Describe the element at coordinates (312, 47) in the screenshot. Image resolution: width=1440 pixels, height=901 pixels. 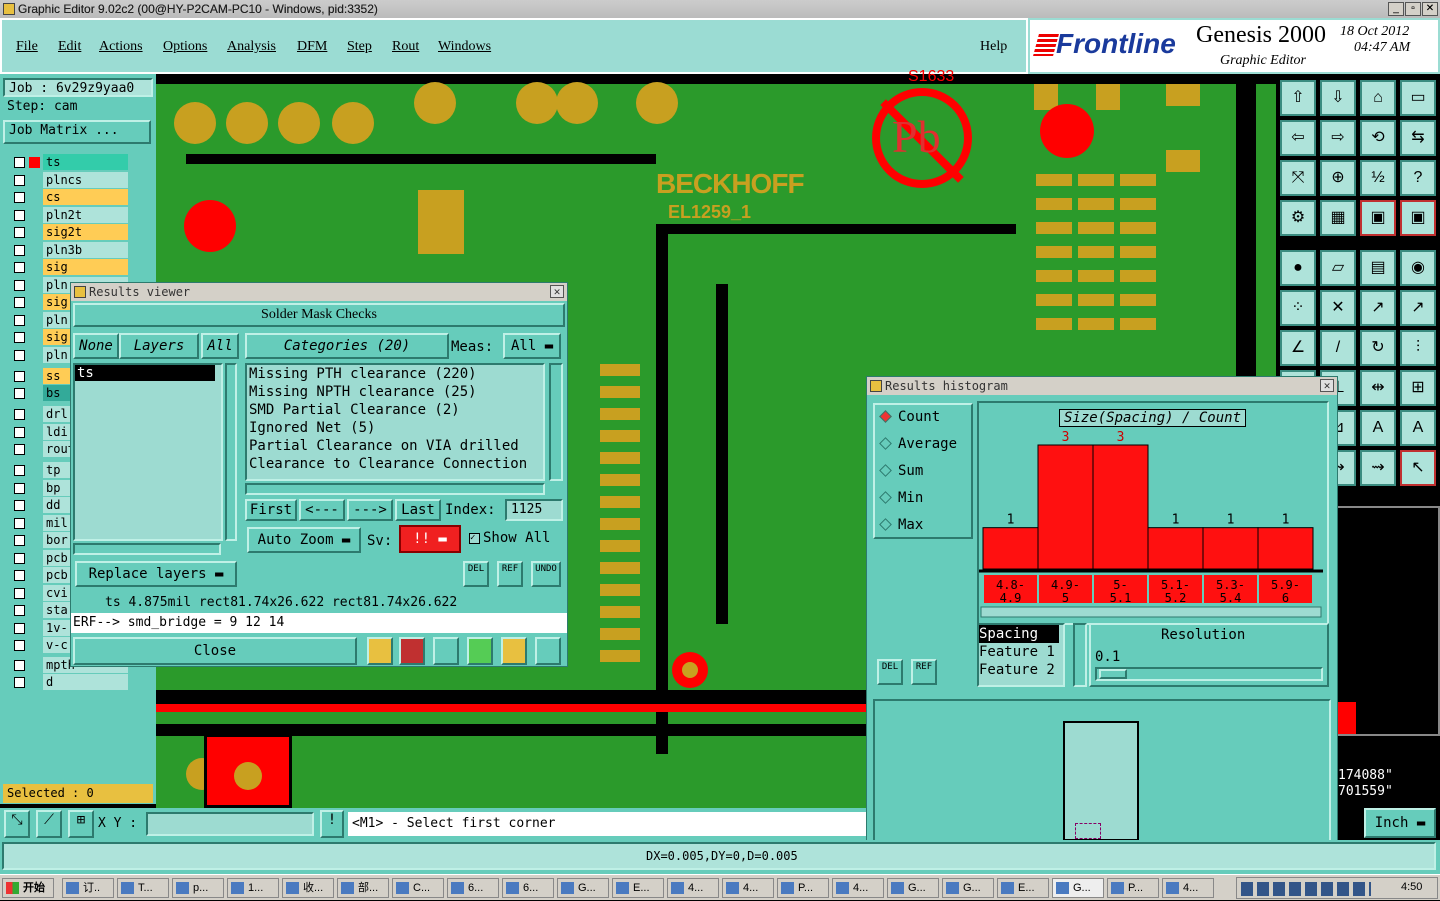
I see `menu-dfm: DFM` at that location.